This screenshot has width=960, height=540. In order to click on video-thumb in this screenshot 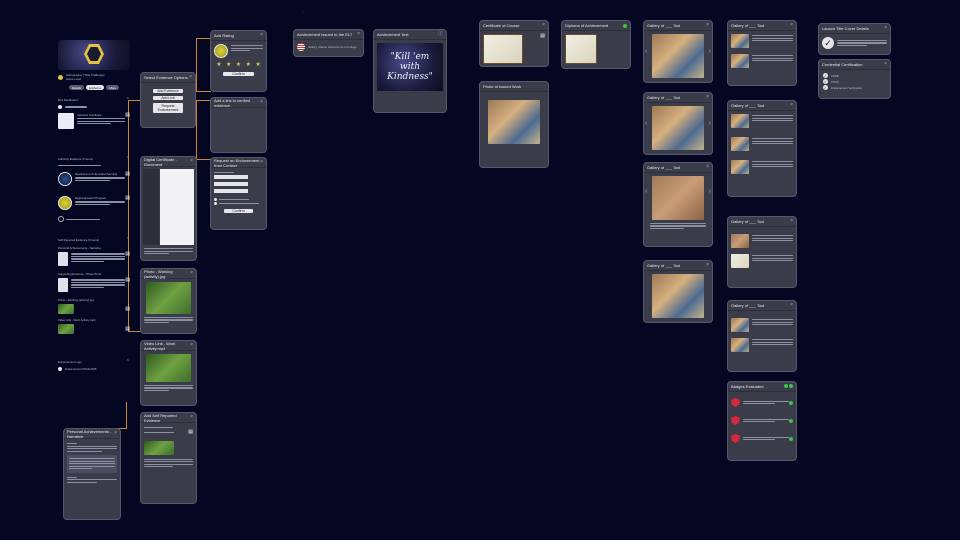, I will do `click(66, 329)`.